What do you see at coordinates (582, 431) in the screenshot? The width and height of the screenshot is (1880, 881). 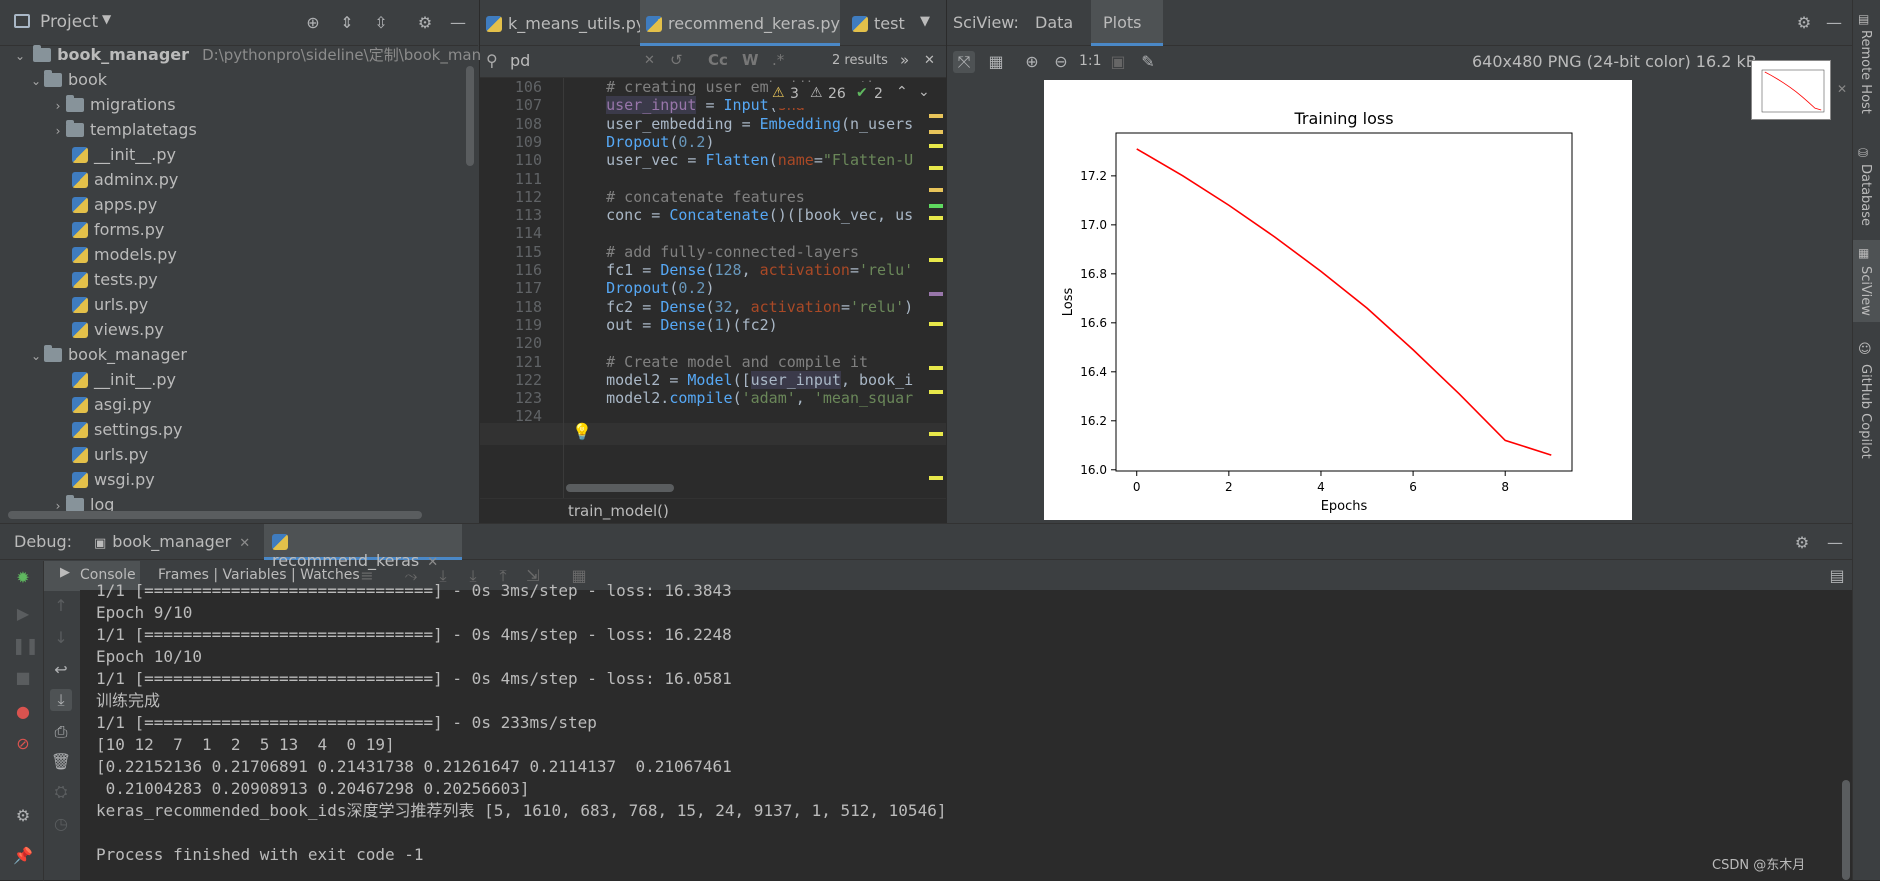 I see `lightbulb-icon: 💡` at bounding box center [582, 431].